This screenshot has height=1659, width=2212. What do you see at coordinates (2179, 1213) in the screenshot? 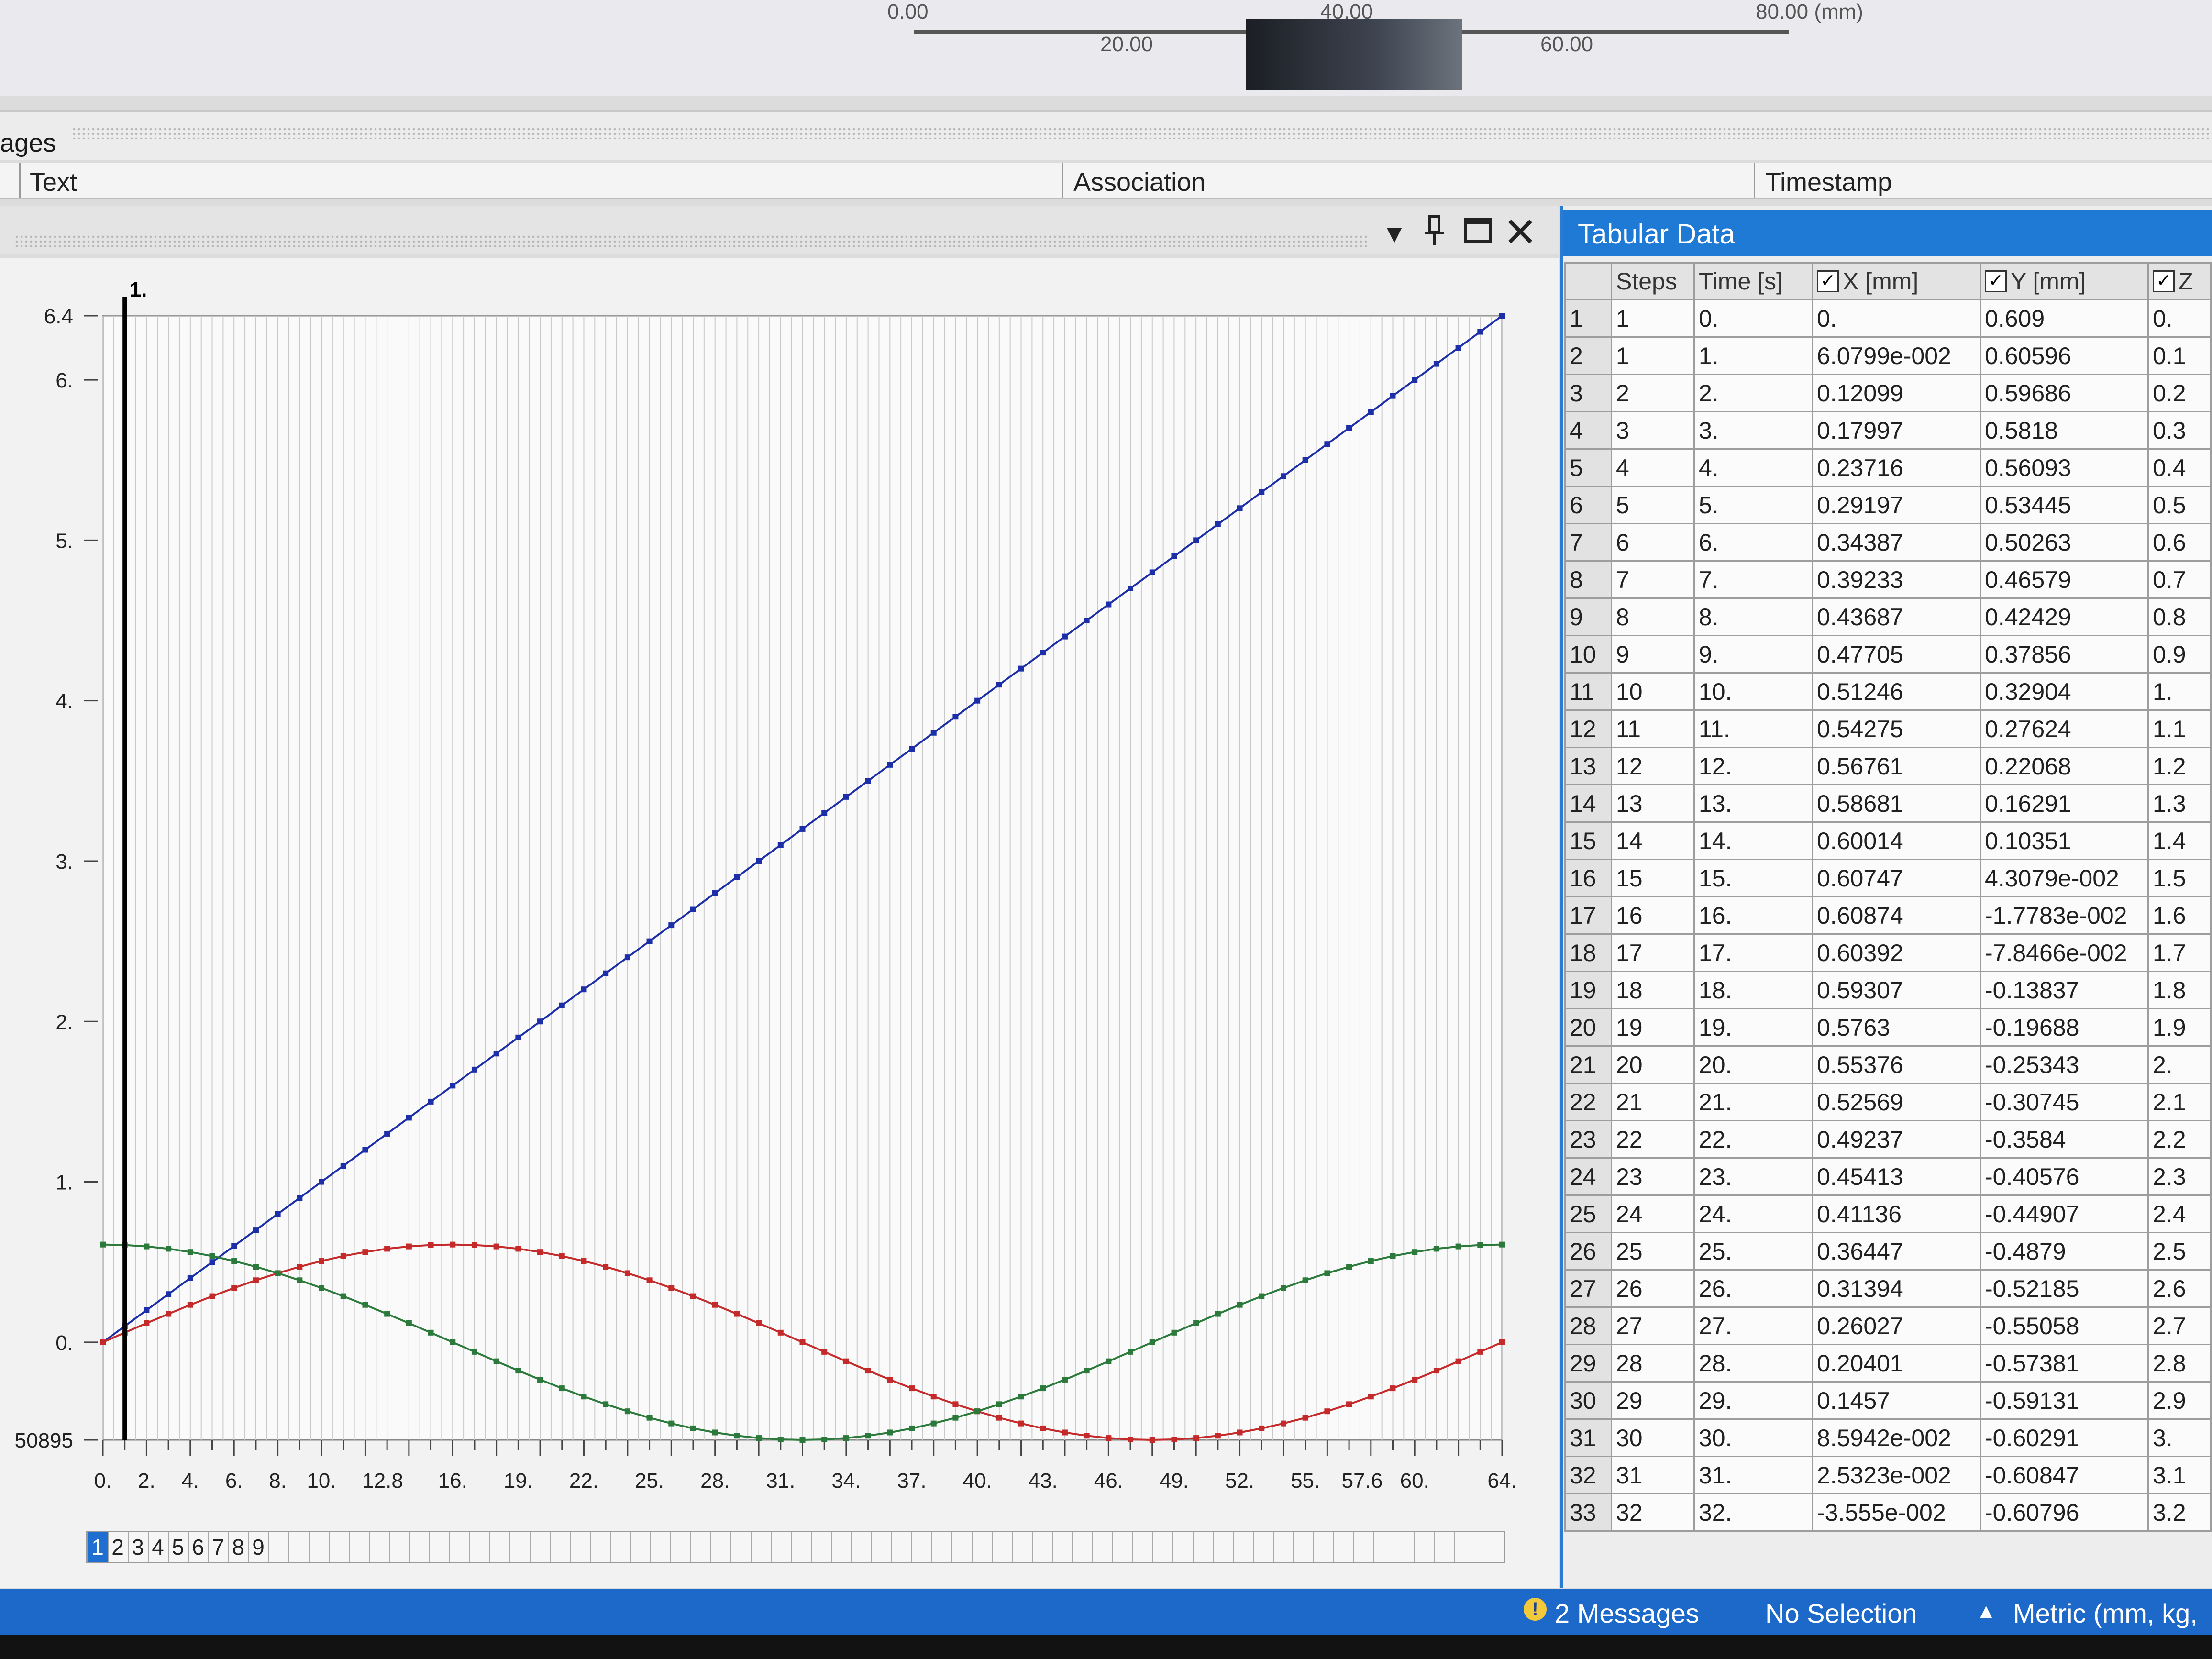
I see `table-cell: 2.4` at bounding box center [2179, 1213].